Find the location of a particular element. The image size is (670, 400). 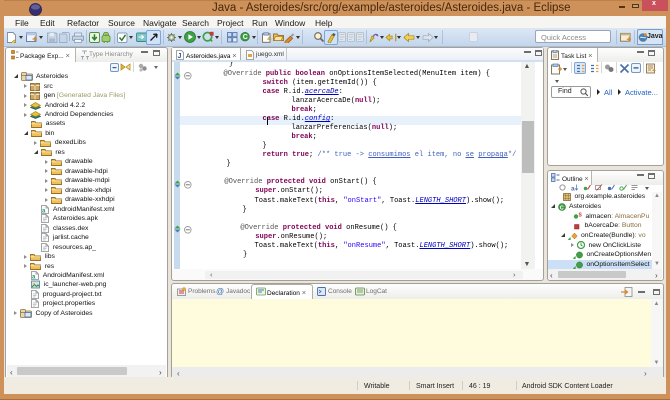

svg-text: J is located at coordinates (180, 56).